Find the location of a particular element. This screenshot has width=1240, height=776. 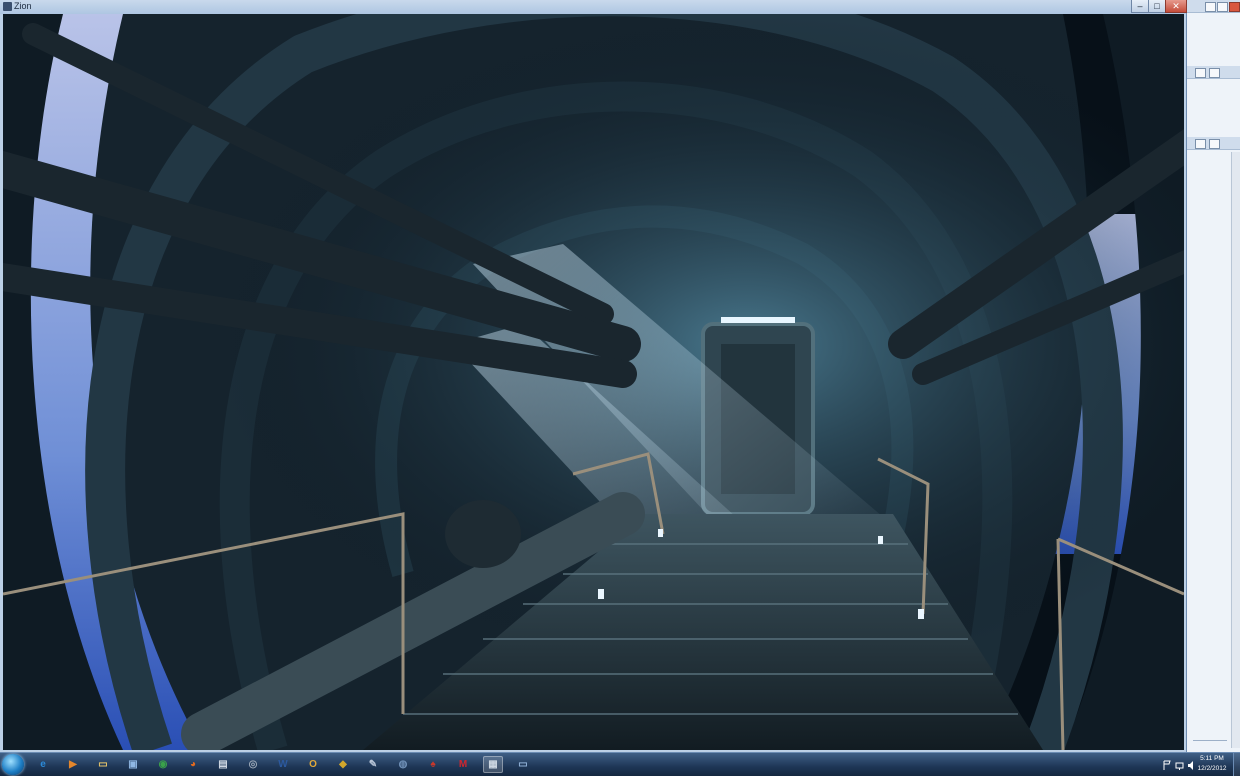

clock: 5:11 PM 12/2/2012 is located at coordinates (1212, 764).